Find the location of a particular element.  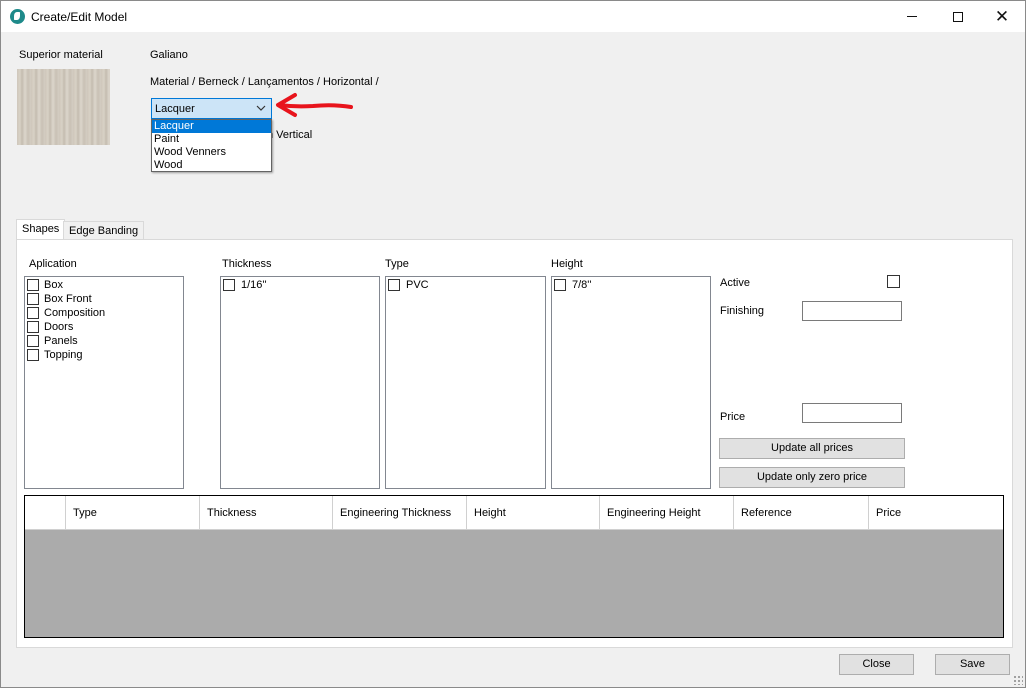

resize-grip-icon is located at coordinates (1018, 680).